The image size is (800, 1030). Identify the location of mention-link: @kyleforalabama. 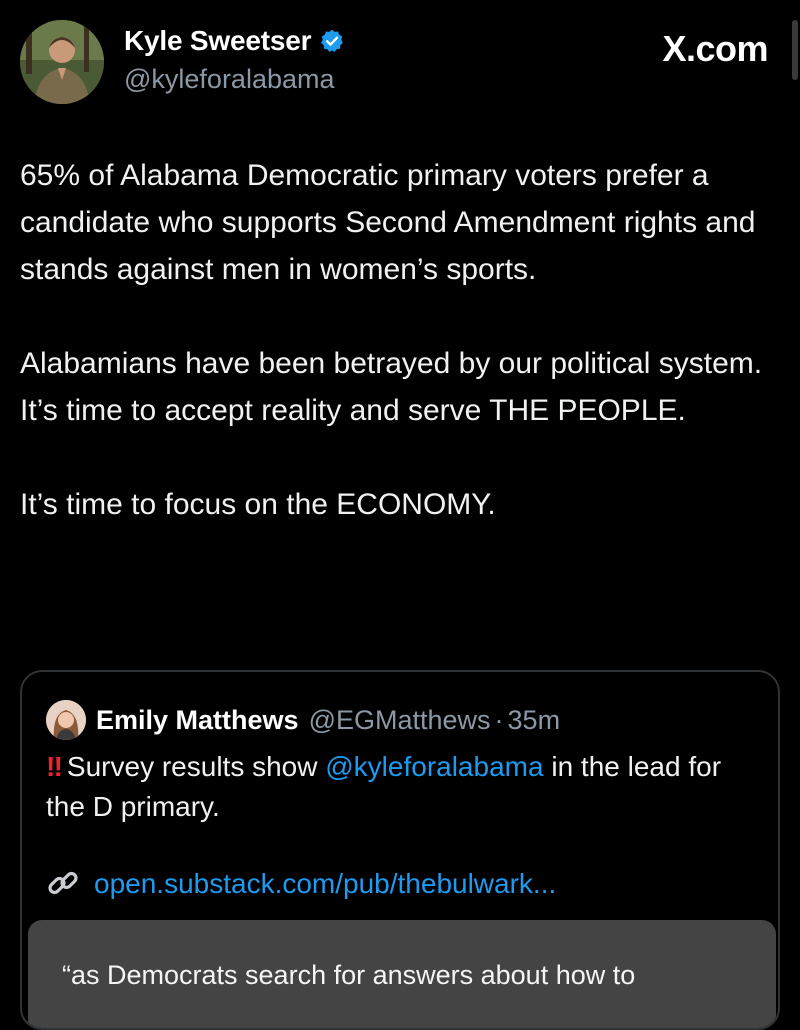
(434, 766).